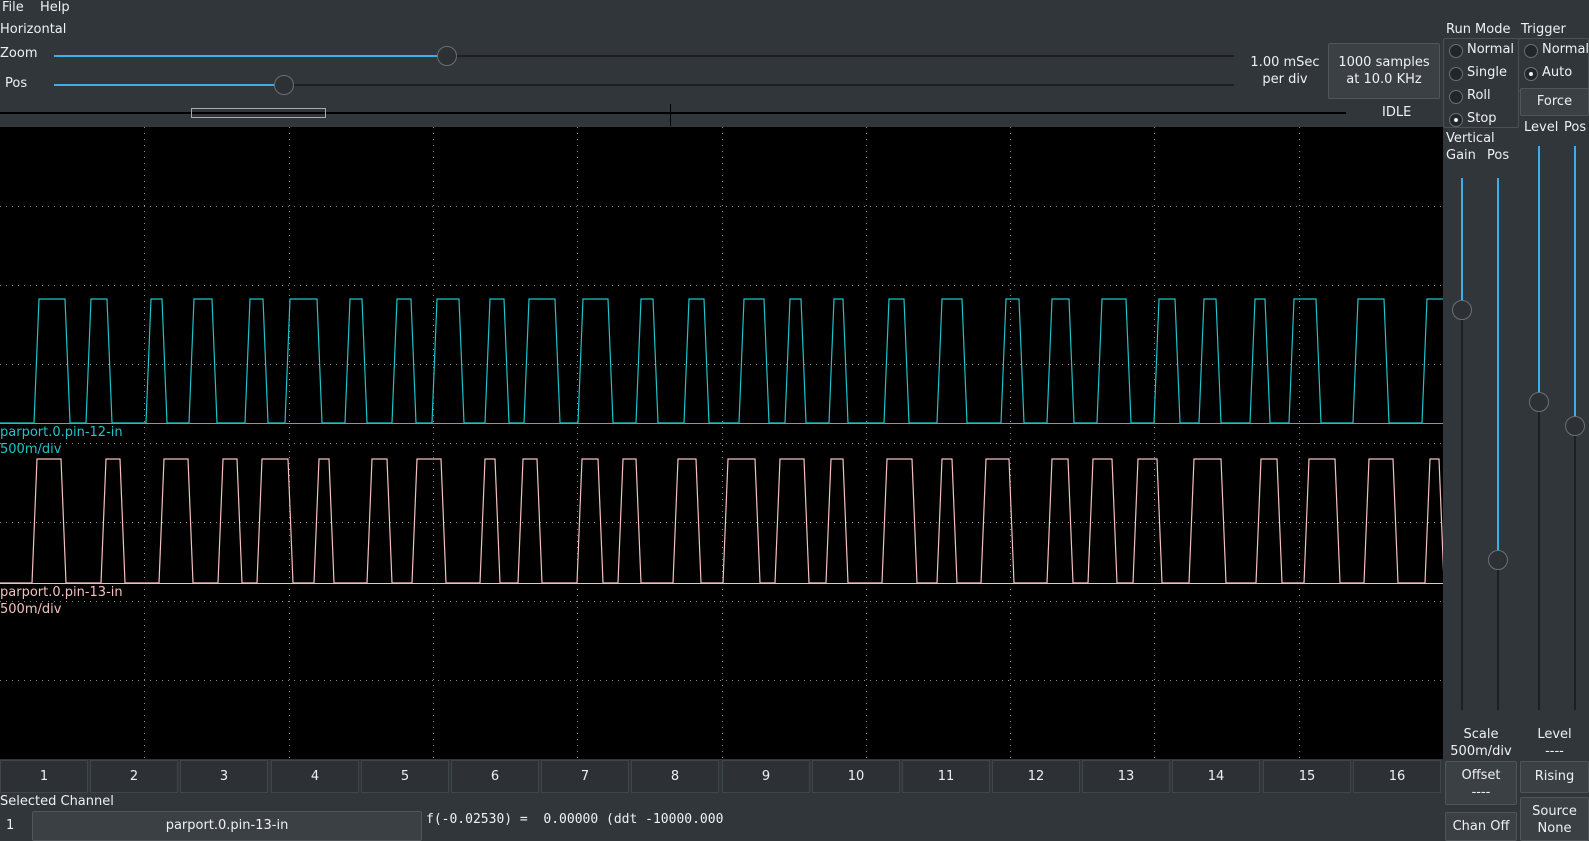 The image size is (1589, 841). Describe the element at coordinates (33, 29) in the screenshot. I see `horizontal-title: Horizontal` at that location.